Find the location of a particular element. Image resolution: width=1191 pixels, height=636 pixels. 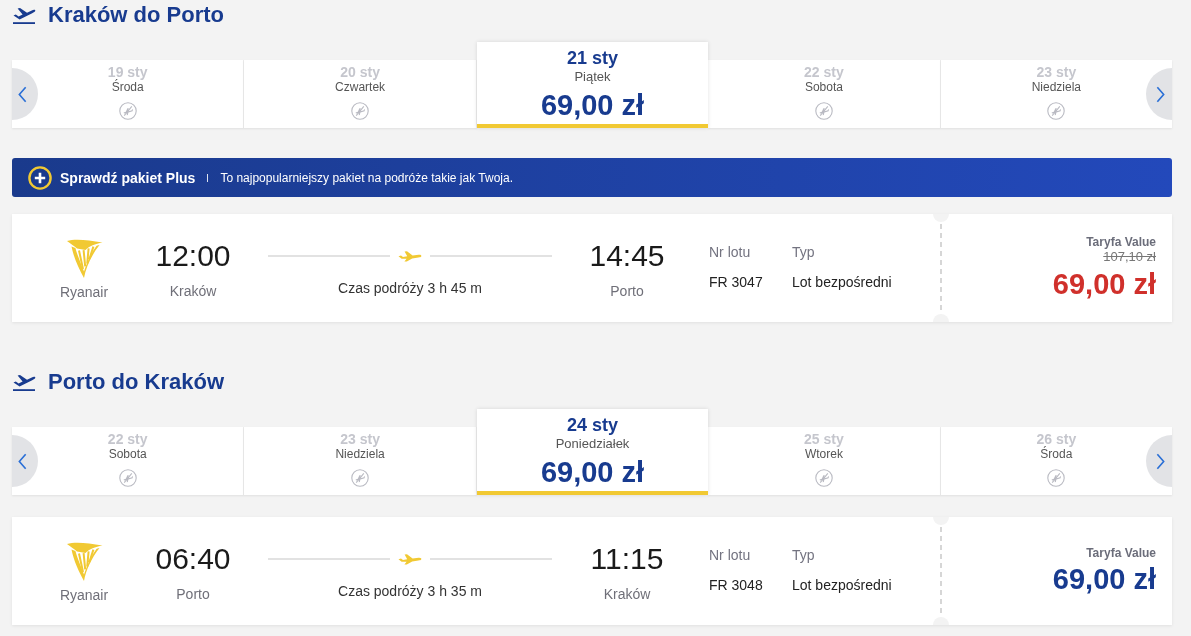

departure-city: Porto is located at coordinates (193, 594).